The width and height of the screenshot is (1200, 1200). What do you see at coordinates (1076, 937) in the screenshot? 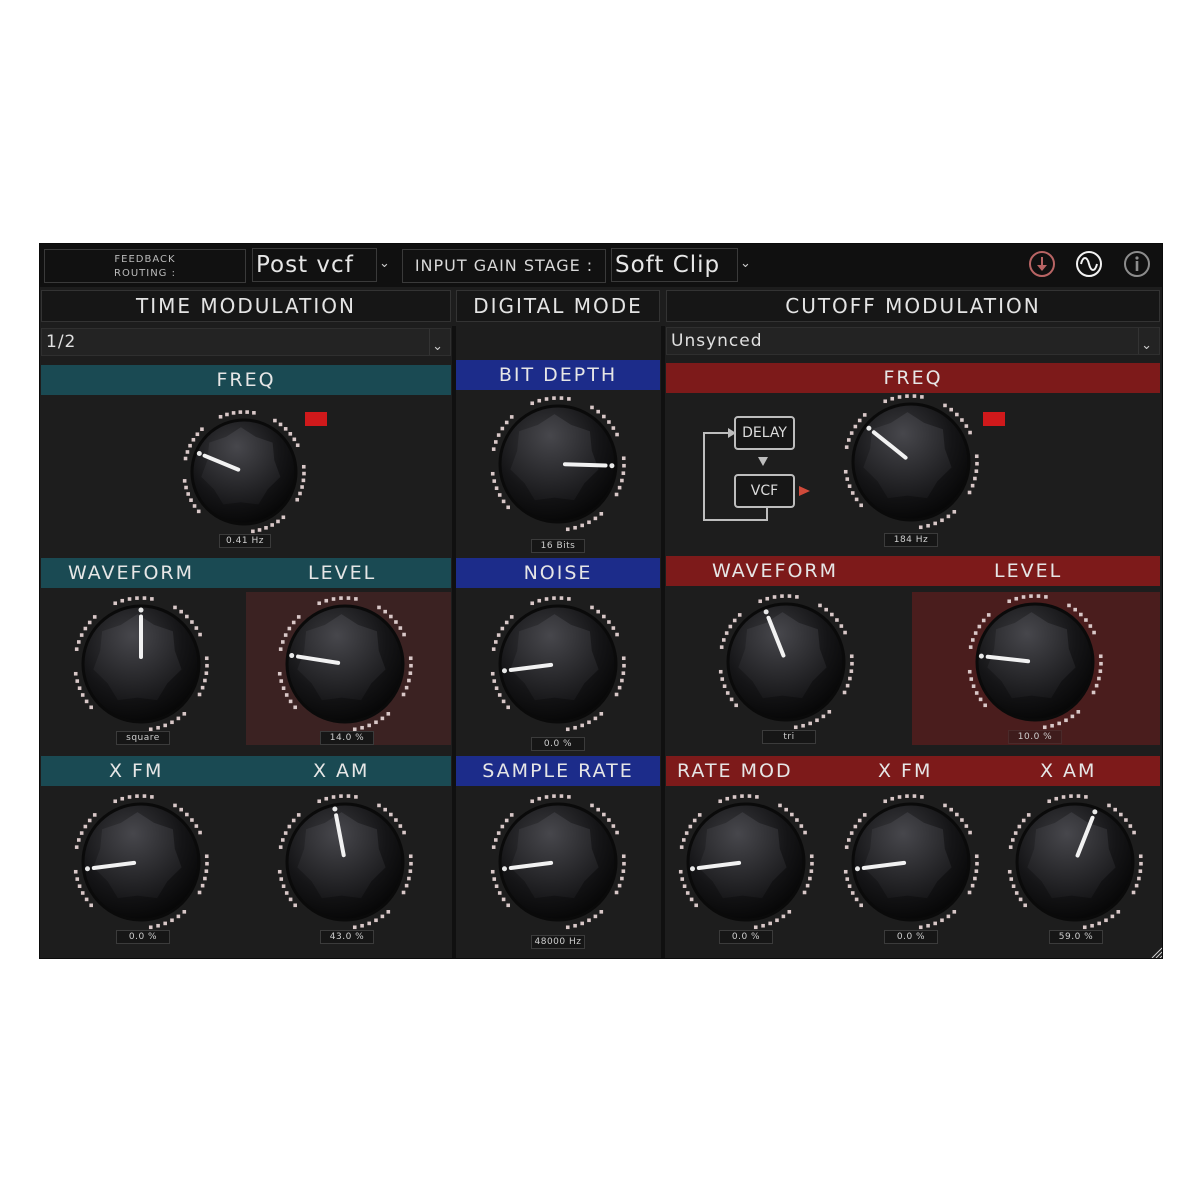
I see `cutoff-xam-value: 59.0 %` at bounding box center [1076, 937].